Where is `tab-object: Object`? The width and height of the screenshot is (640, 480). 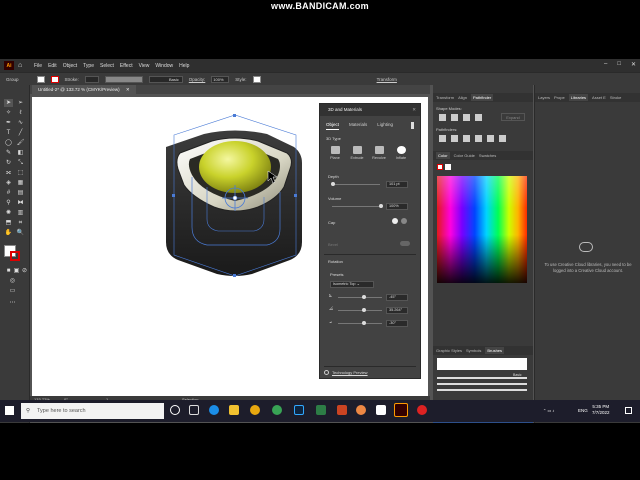
tab-object: Object is located at coordinates (333, 126).